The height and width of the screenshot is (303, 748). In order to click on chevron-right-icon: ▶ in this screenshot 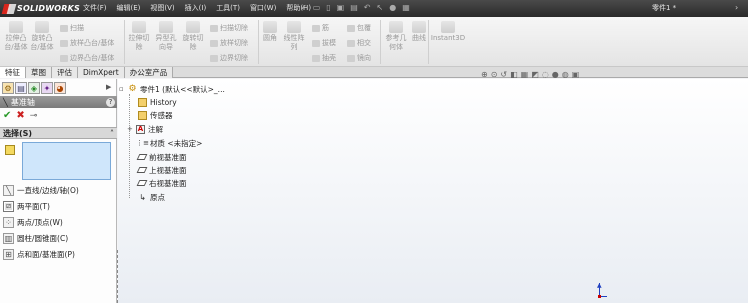, I will do `click(108, 87)`.